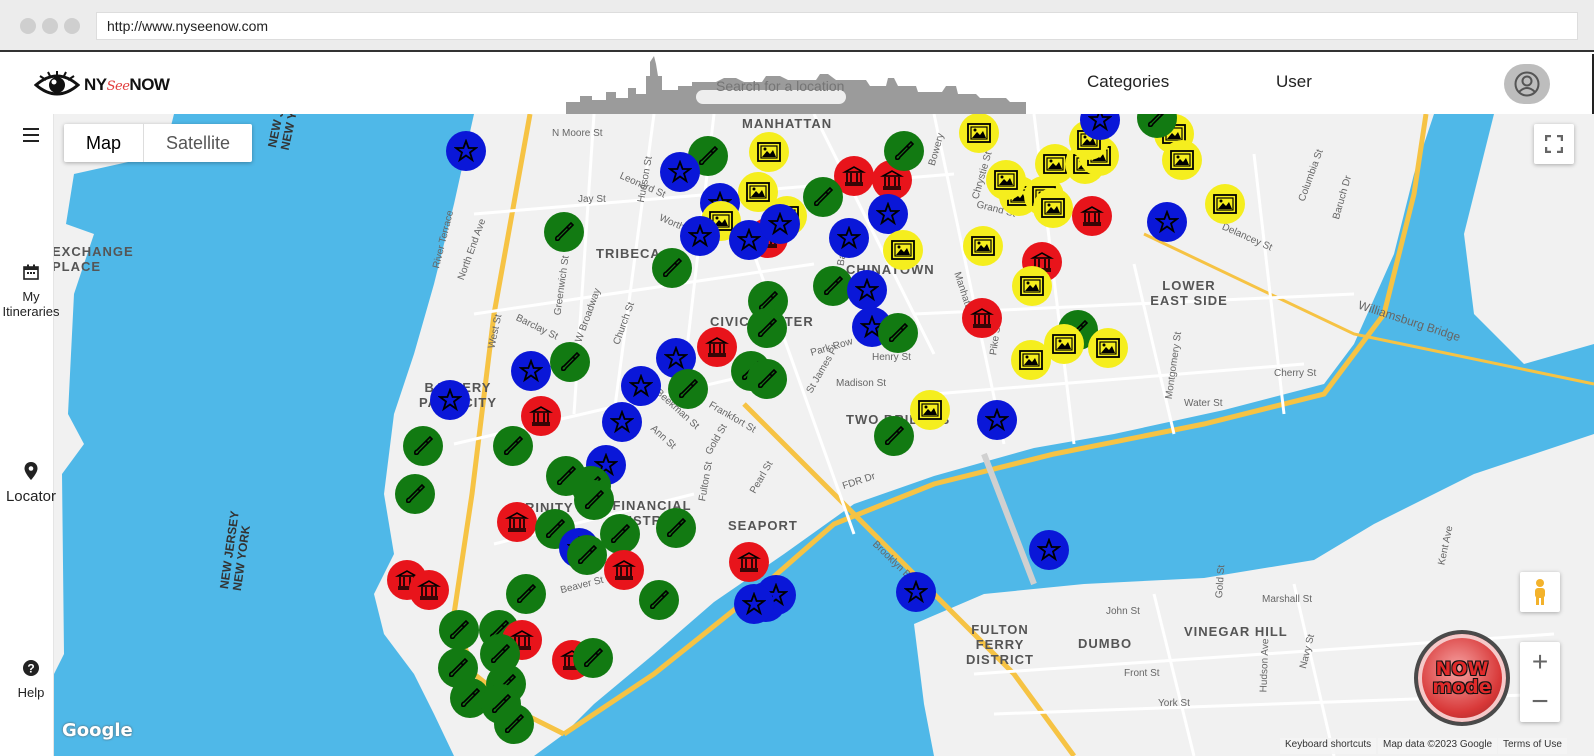 The image size is (1594, 756). Describe the element at coordinates (1540, 662) in the screenshot. I see `zoom-in-button: +` at that location.